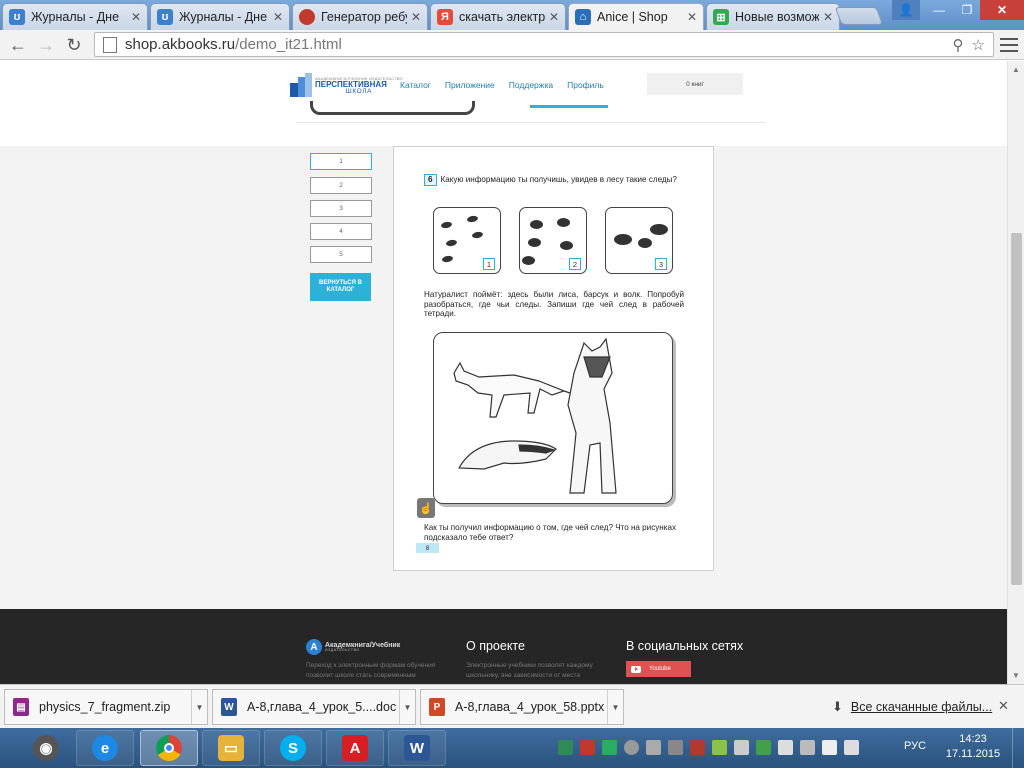  I want to click on tab-journals-2: ʊ Журналы - Дне ✕, so click(220, 16).